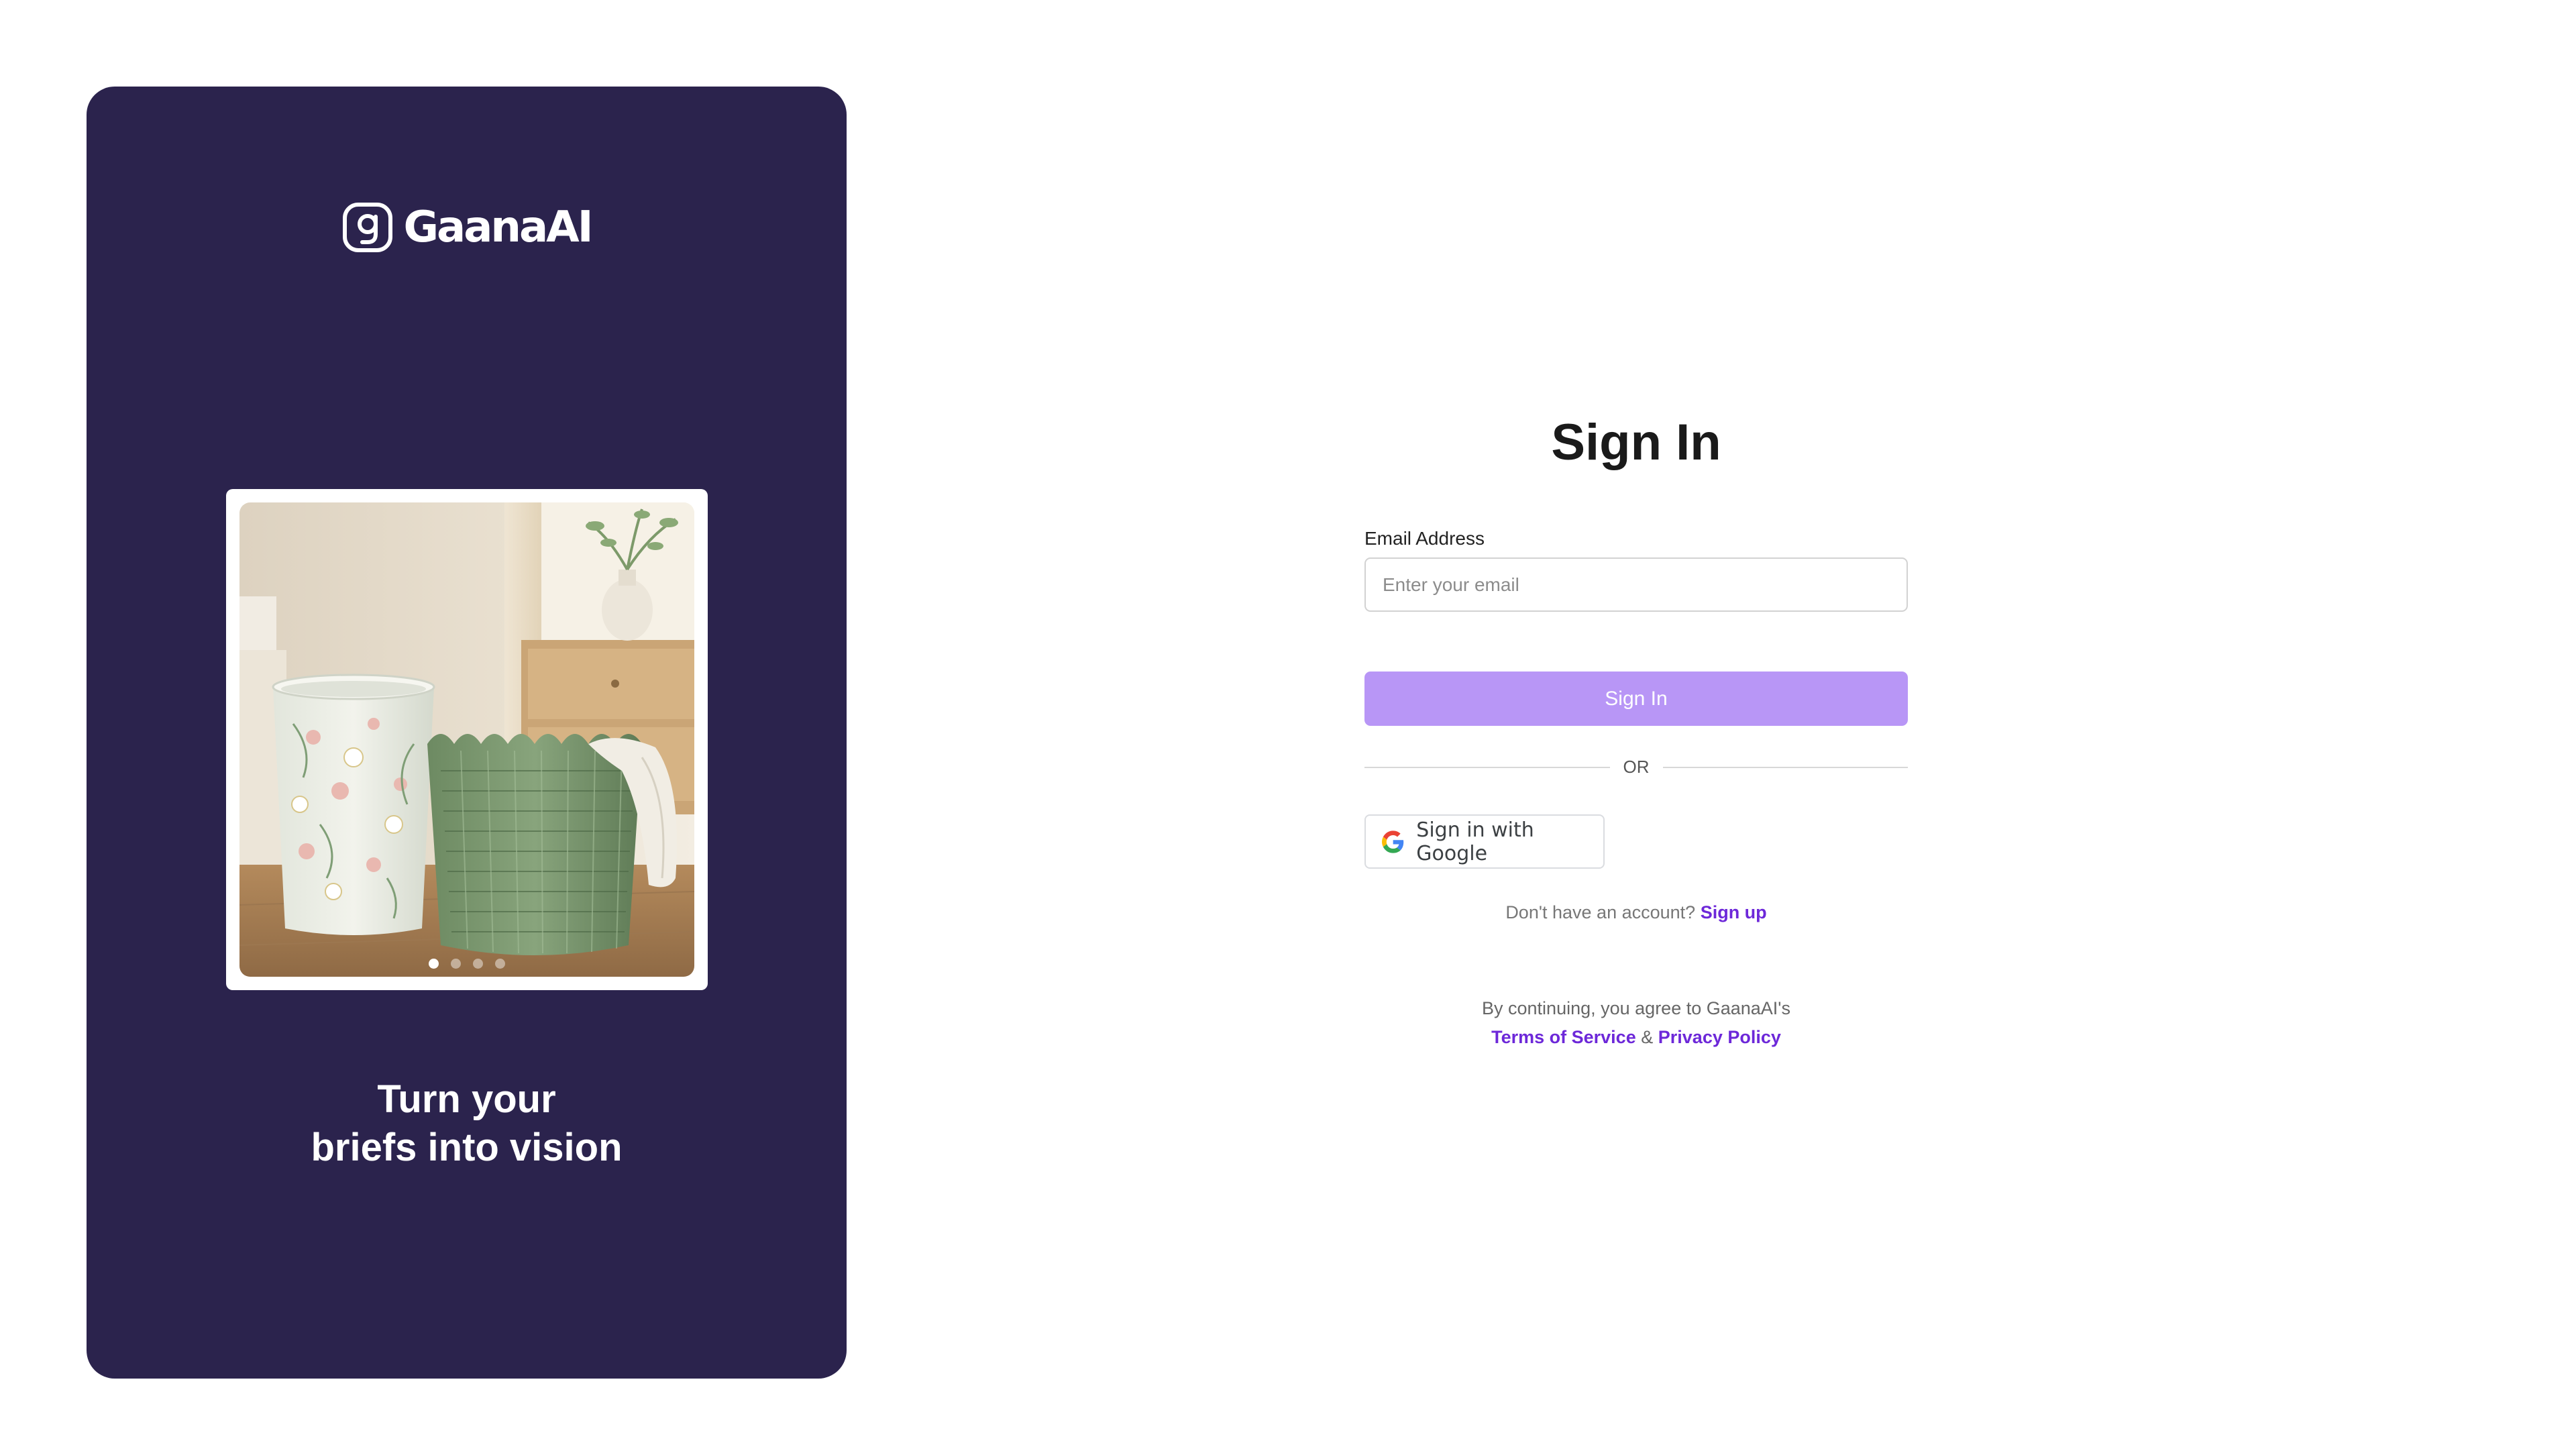 The width and height of the screenshot is (2576, 1449). What do you see at coordinates (1636, 442) in the screenshot?
I see `page-title: Sign In` at bounding box center [1636, 442].